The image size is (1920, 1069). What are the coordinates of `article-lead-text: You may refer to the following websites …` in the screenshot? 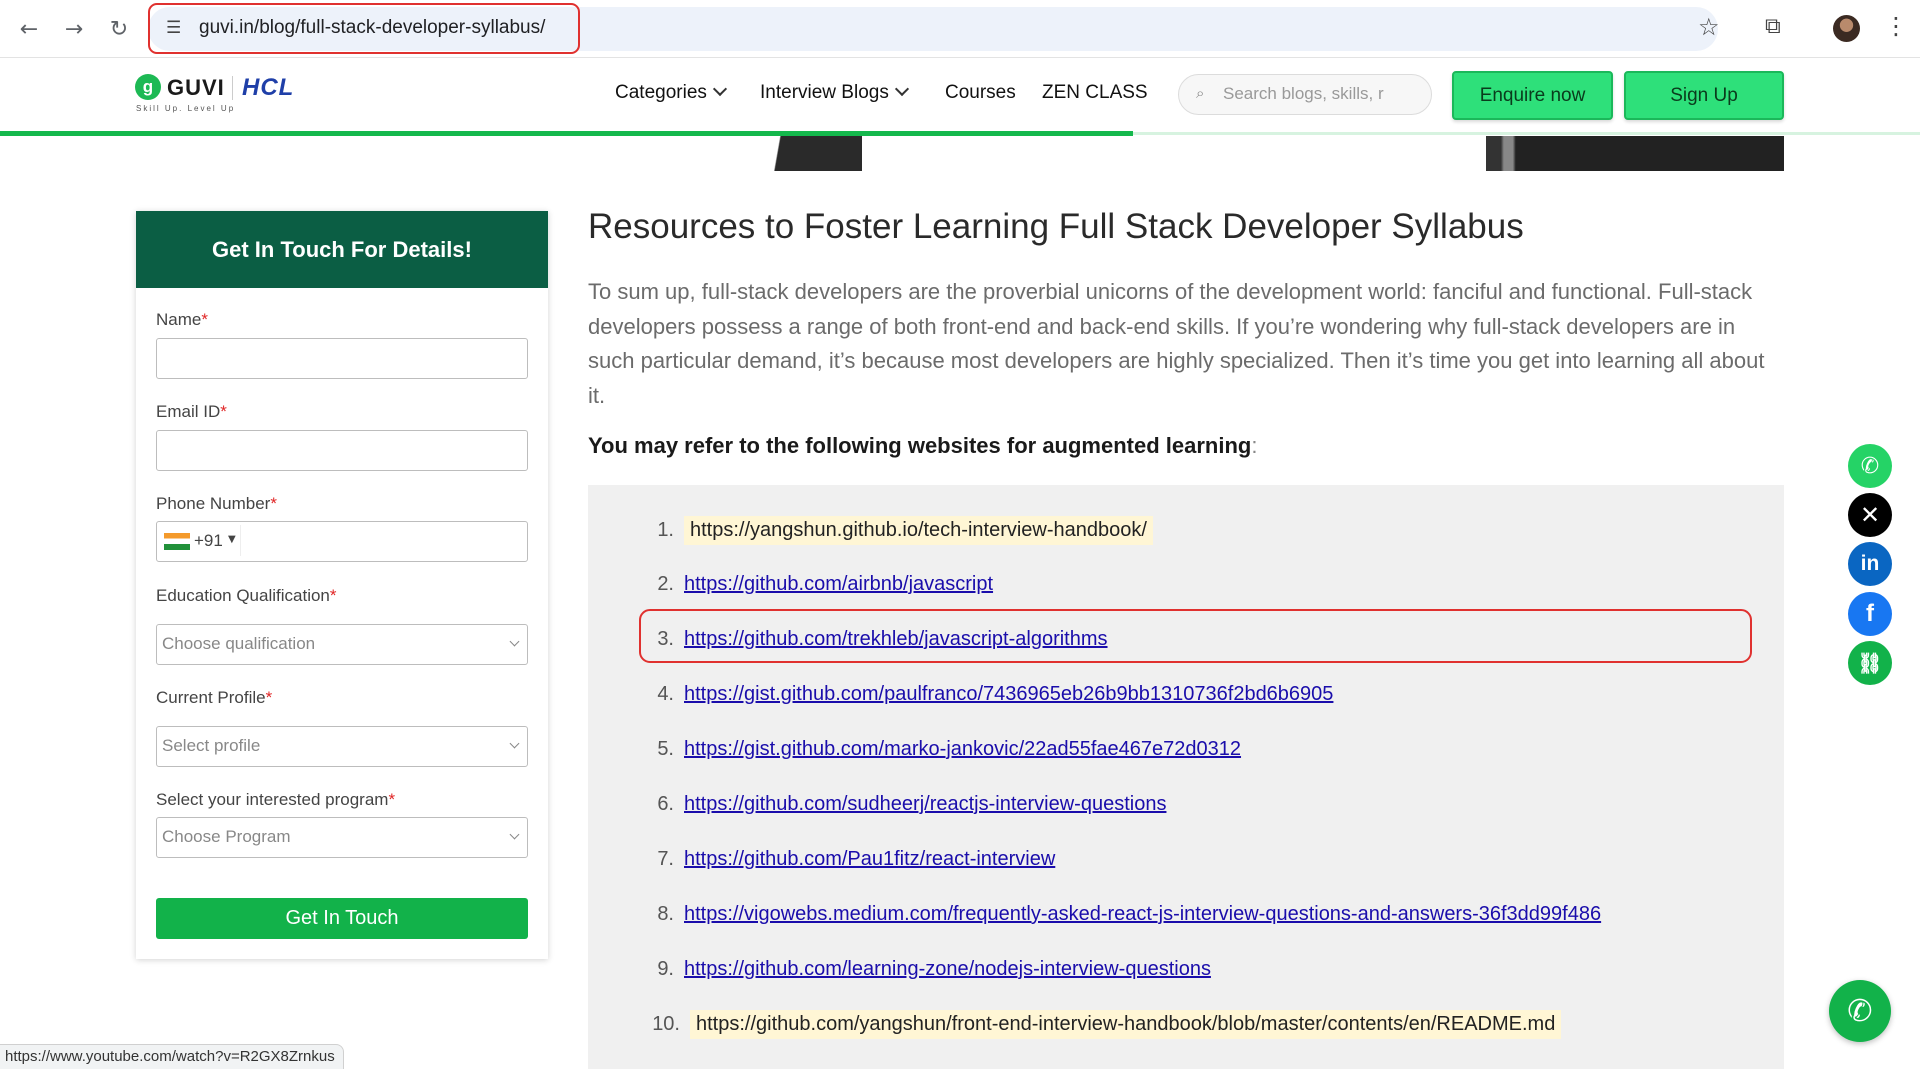 It's located at (920, 445).